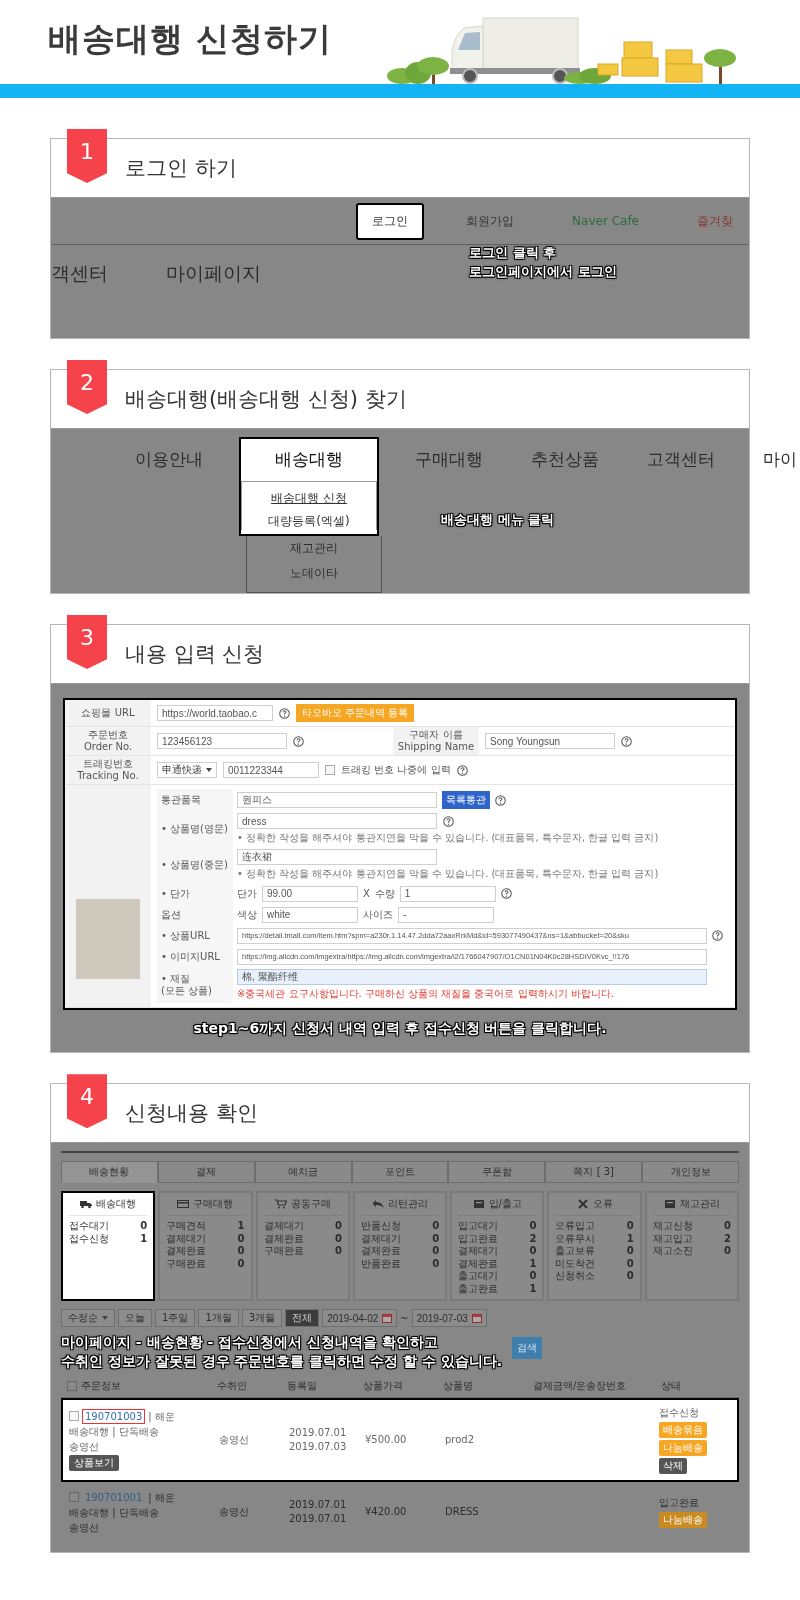  Describe the element at coordinates (715, 221) in the screenshot. I see `top-link: 즐겨찾` at that location.